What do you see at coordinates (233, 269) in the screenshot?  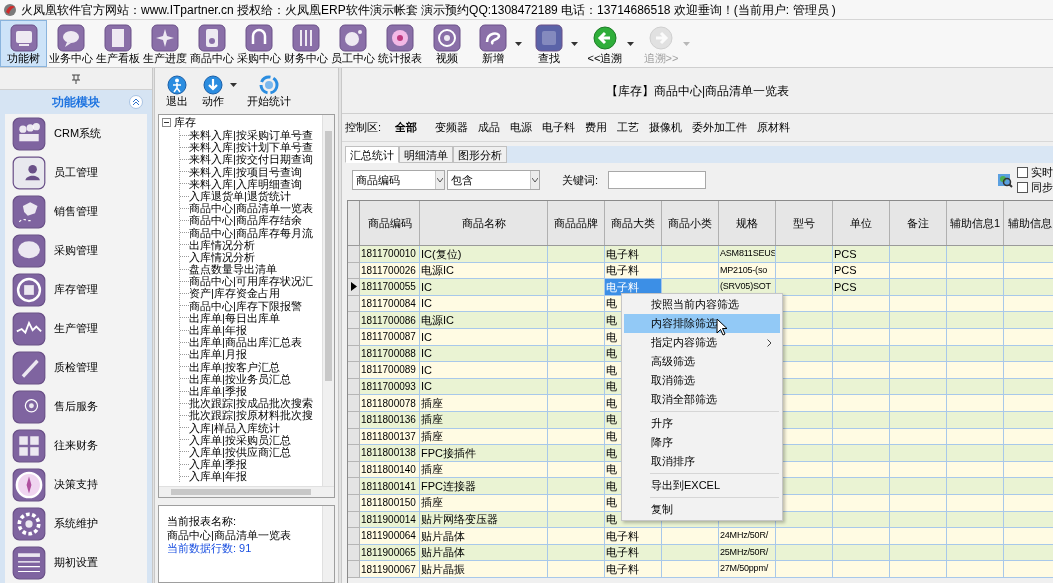 I see `tree-item: 盘点数量导出清单` at bounding box center [233, 269].